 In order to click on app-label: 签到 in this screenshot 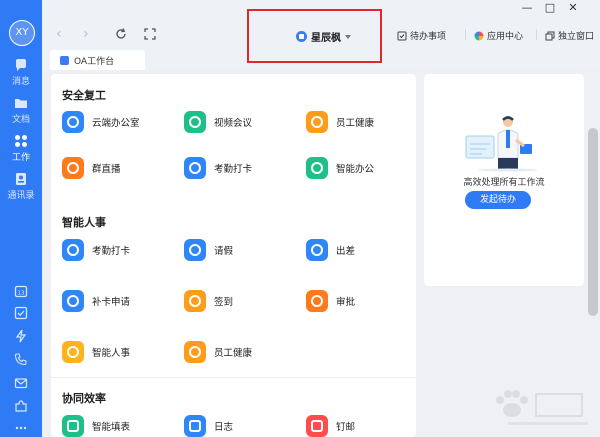, I will do `click(224, 302)`.